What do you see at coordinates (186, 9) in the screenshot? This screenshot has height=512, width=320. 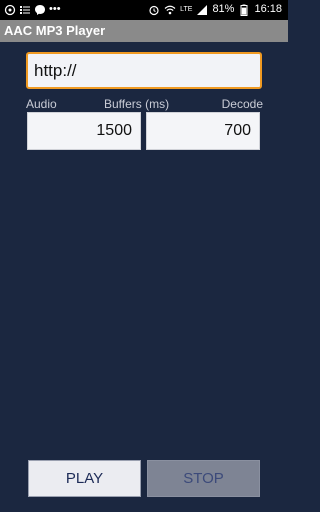 I see `network-type: LTE` at bounding box center [186, 9].